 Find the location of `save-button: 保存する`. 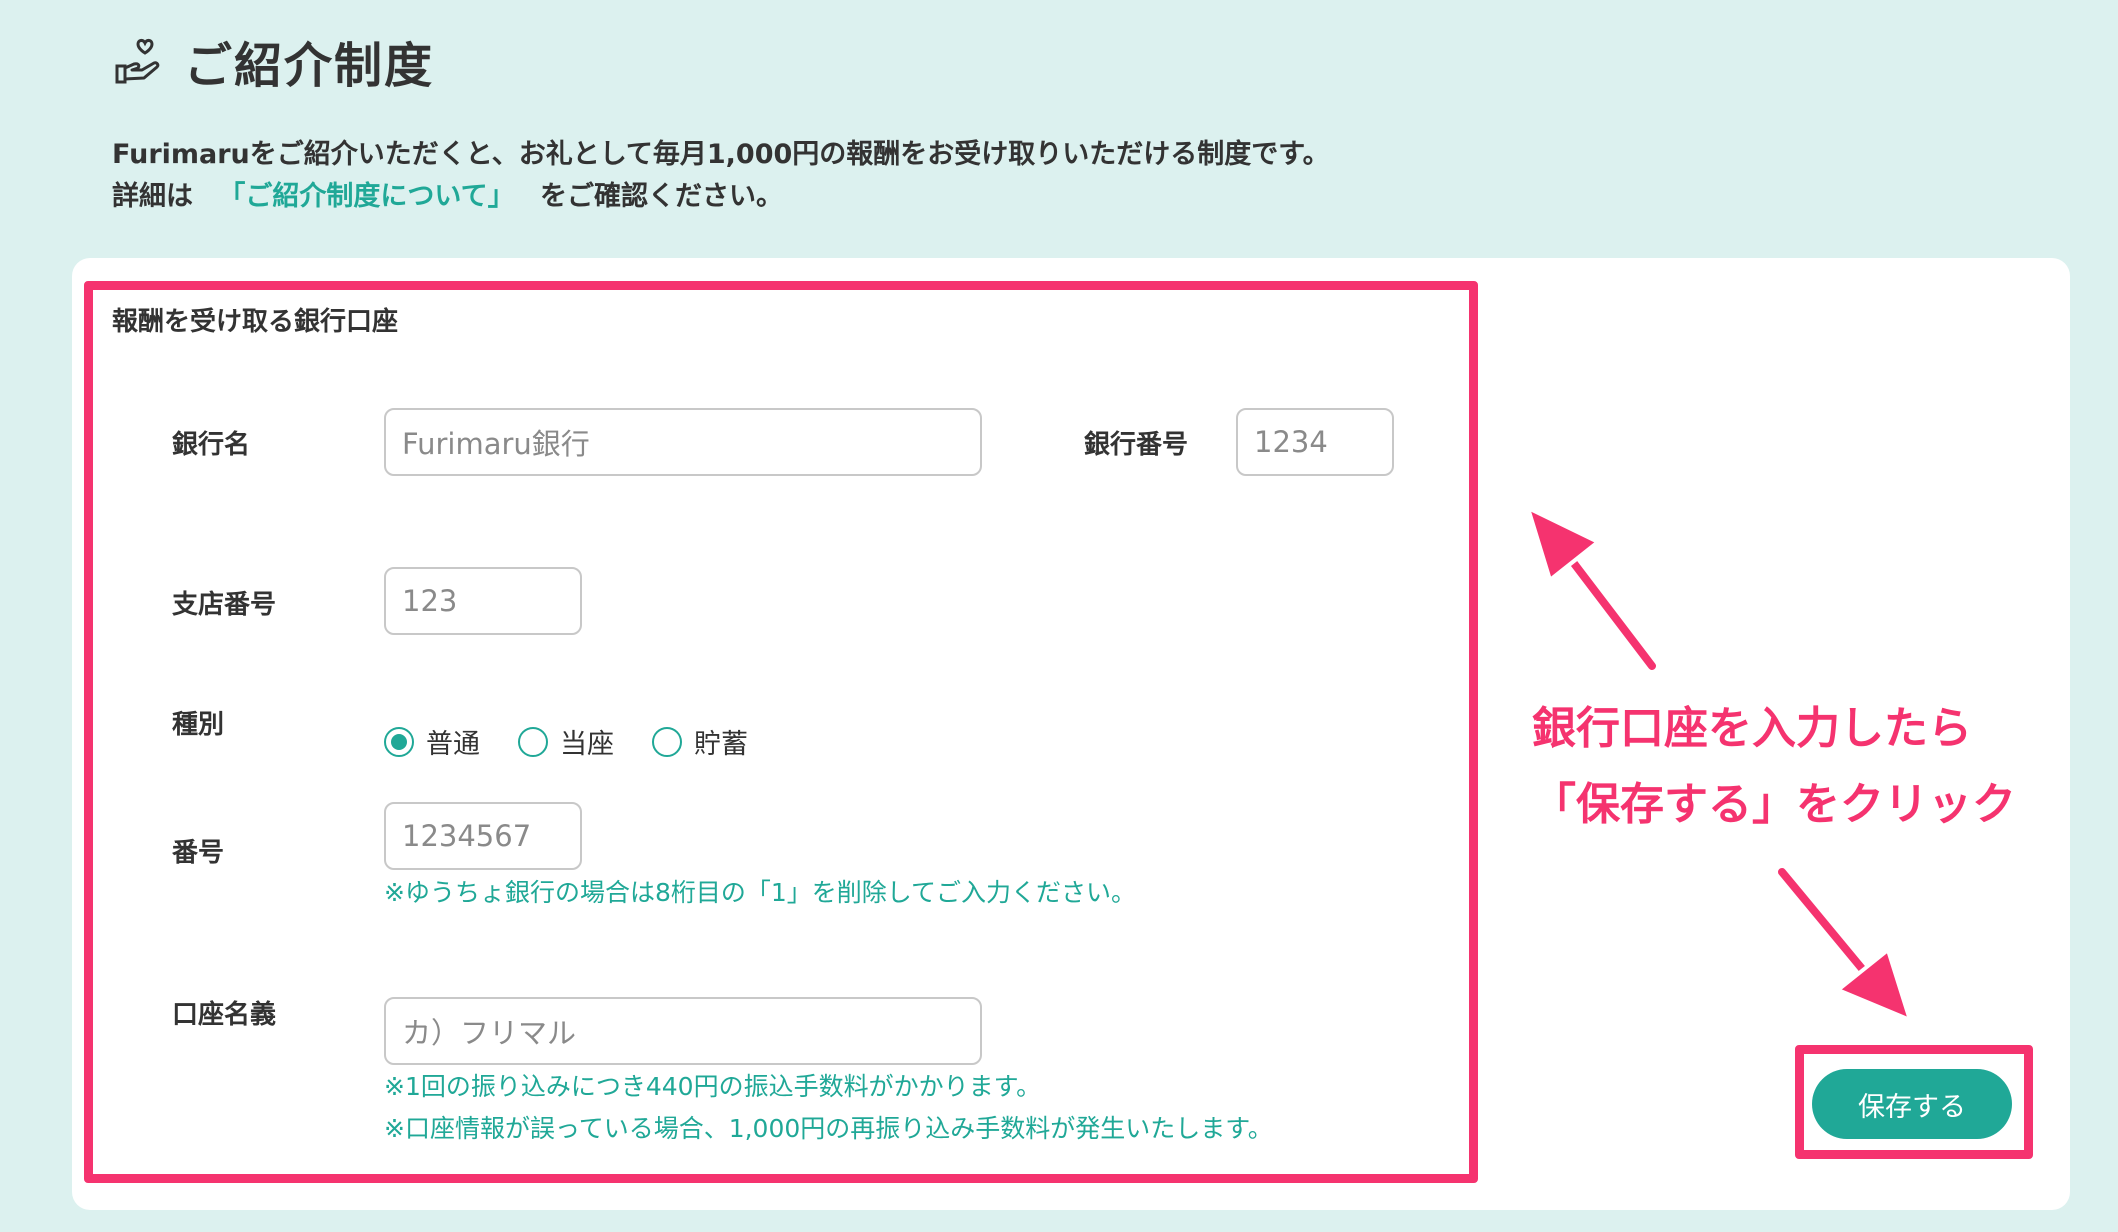

save-button: 保存する is located at coordinates (1912, 1104).